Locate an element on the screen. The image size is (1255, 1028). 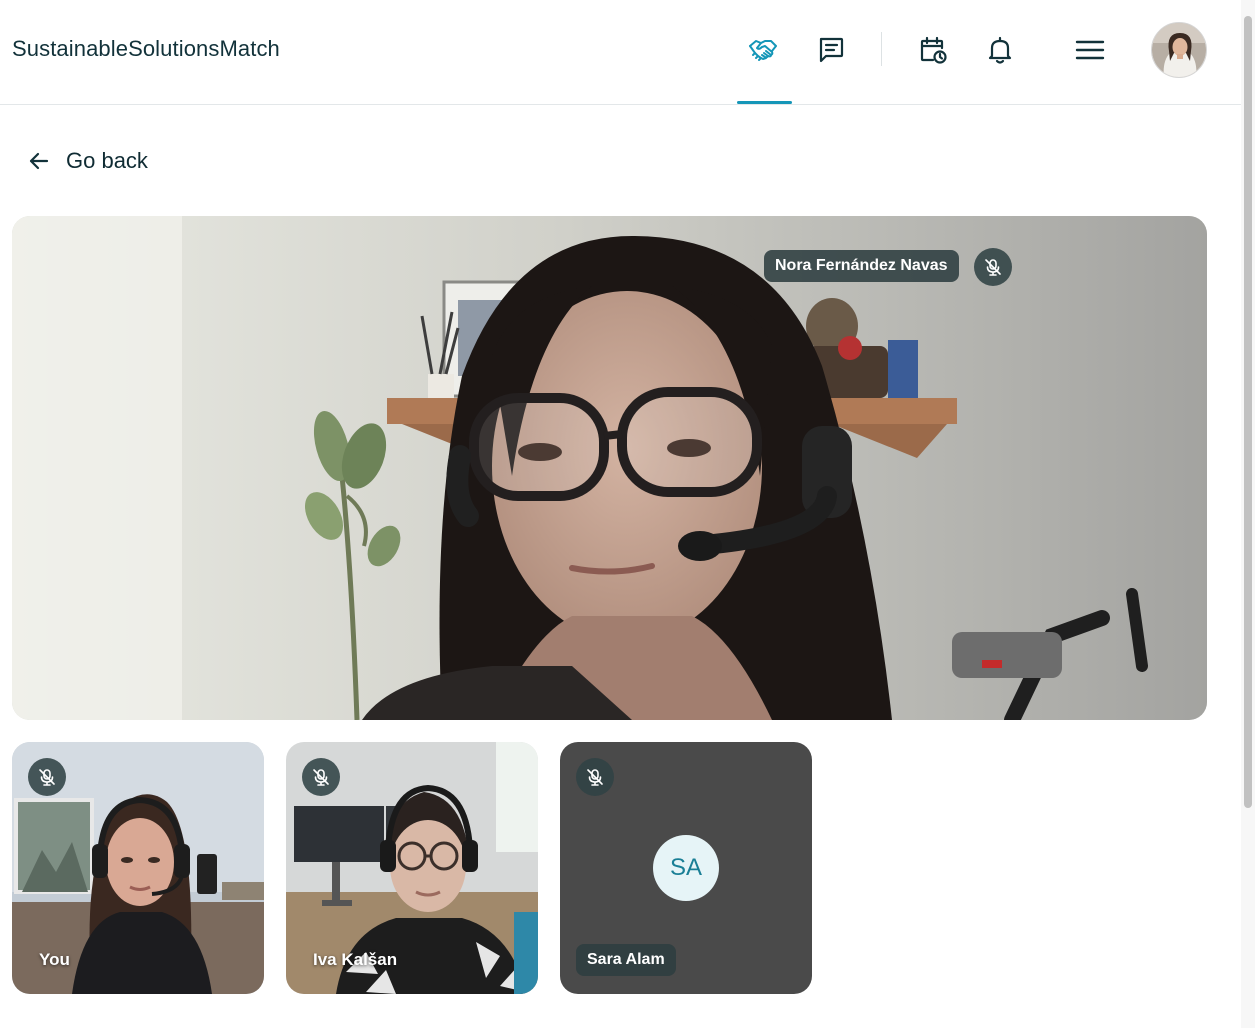
main-speaker-mute-indicator is located at coordinates (993, 267).